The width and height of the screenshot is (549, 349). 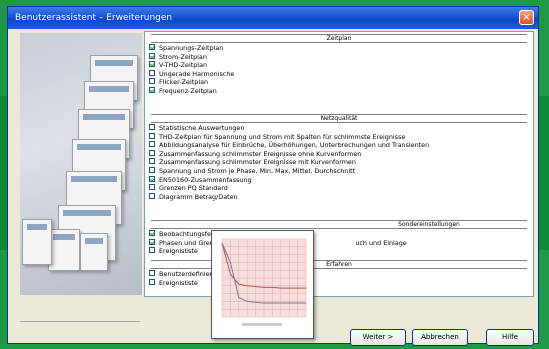 I want to click on close-icon: ×, so click(x=526, y=17).